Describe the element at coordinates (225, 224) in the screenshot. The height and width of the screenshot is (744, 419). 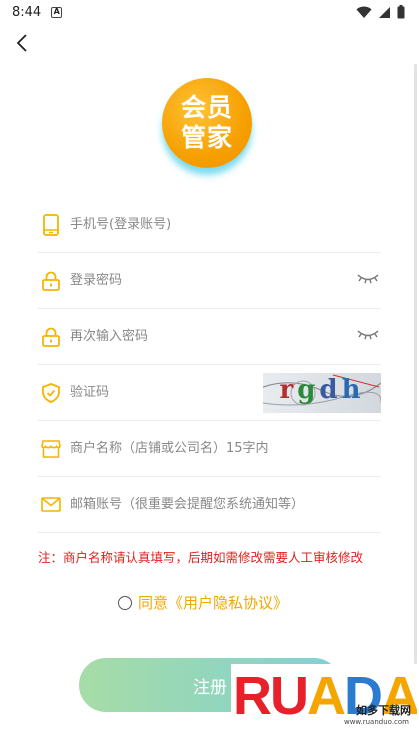
I see `phone-input` at that location.